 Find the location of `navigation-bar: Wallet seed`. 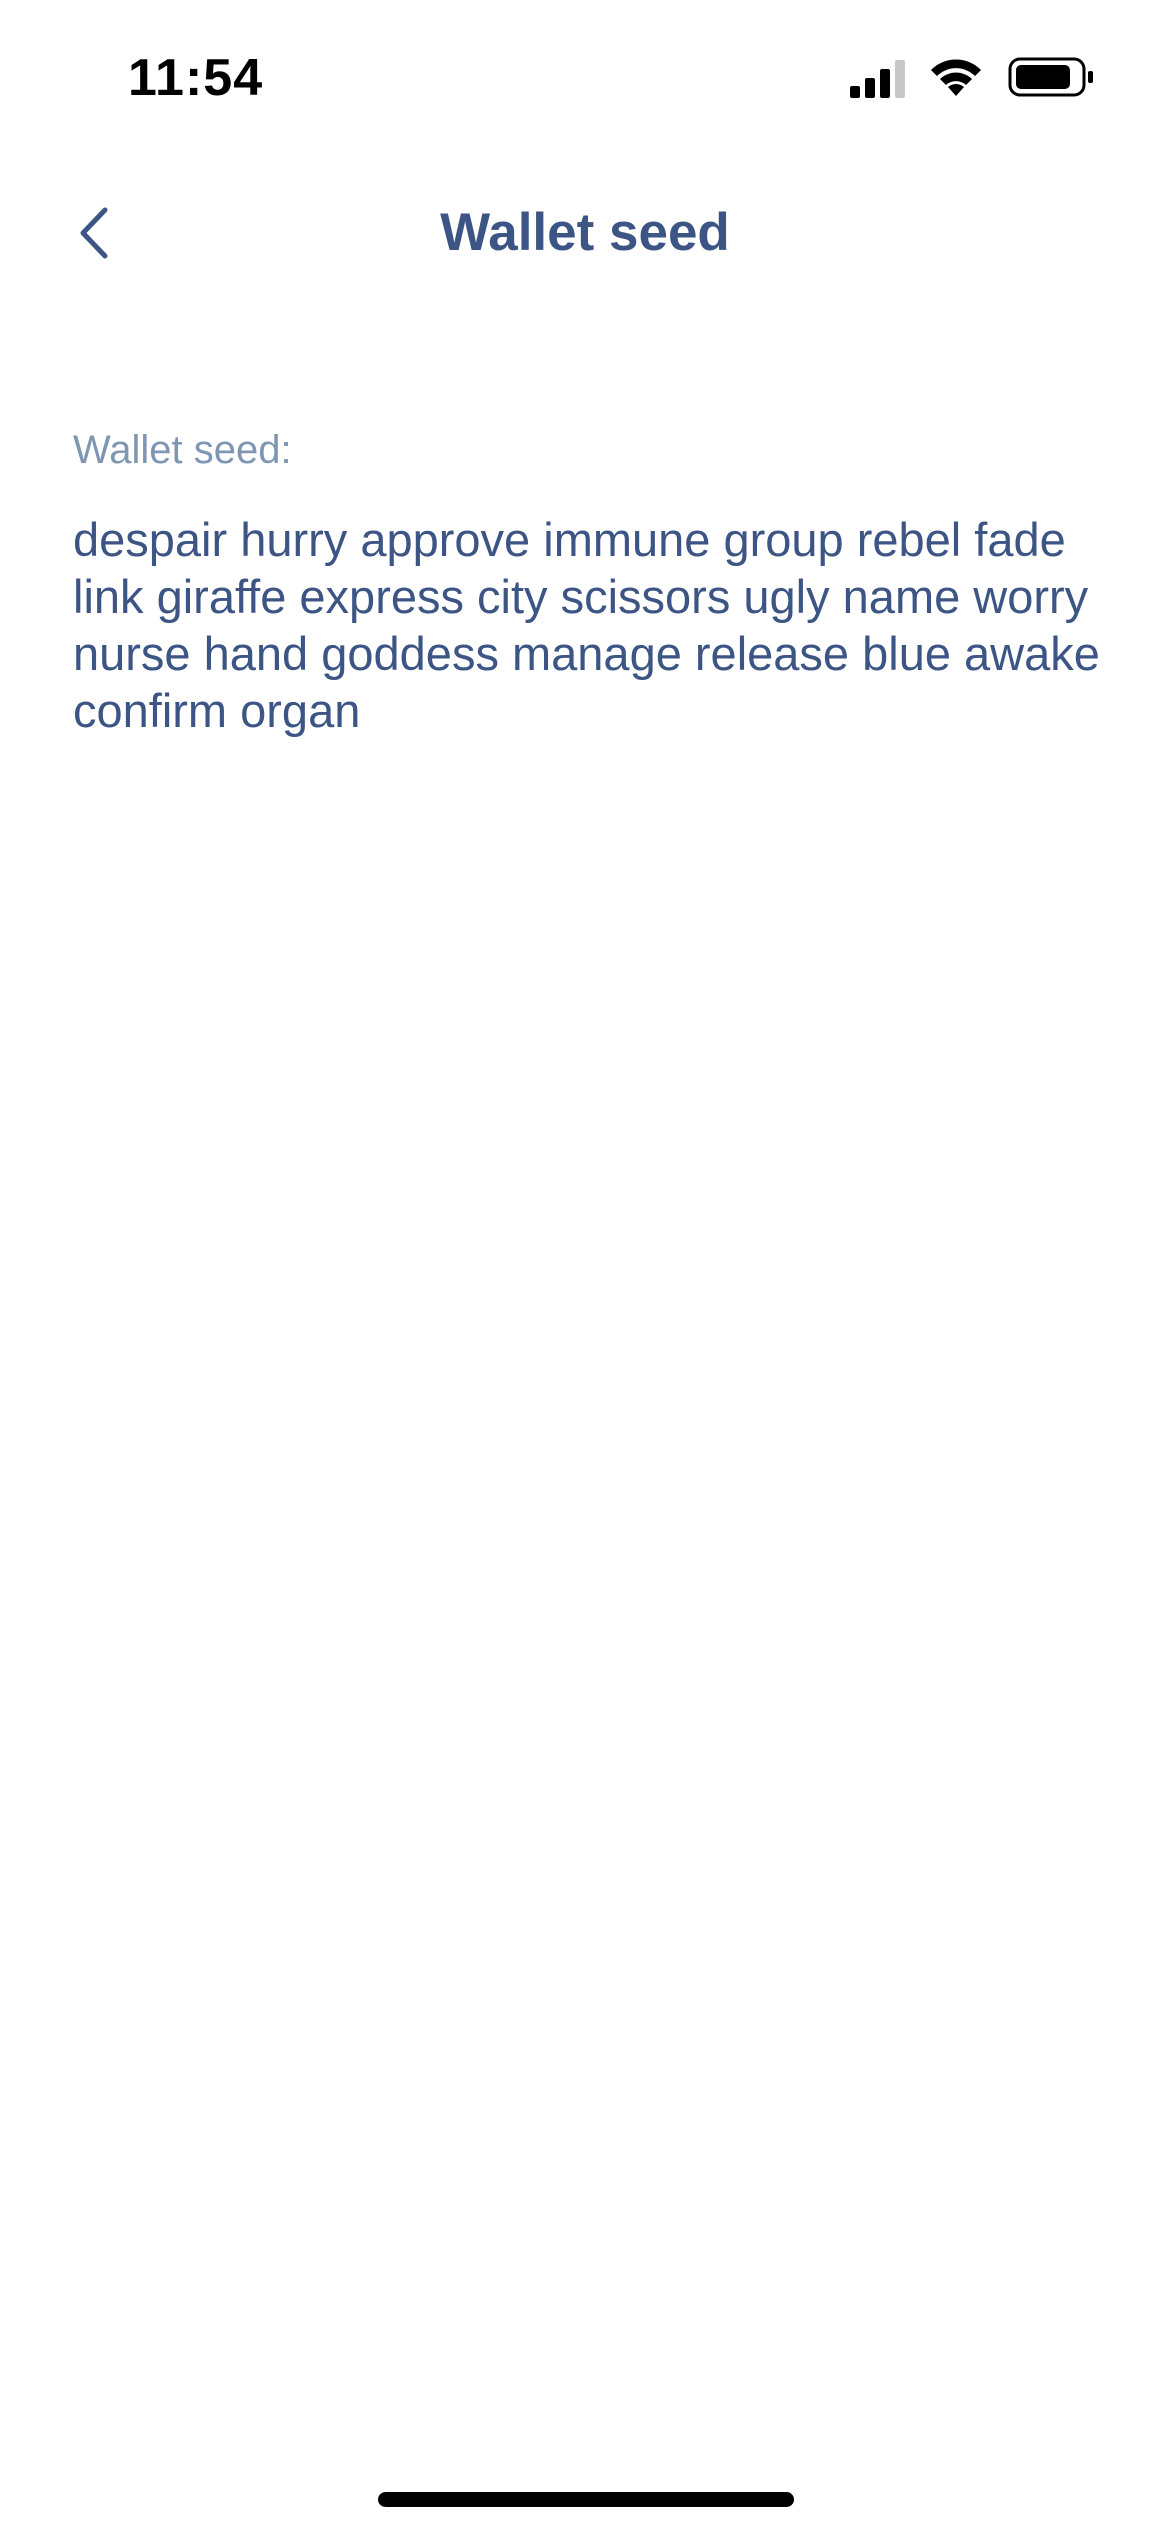

navigation-bar: Wallet seed is located at coordinates (585, 235).